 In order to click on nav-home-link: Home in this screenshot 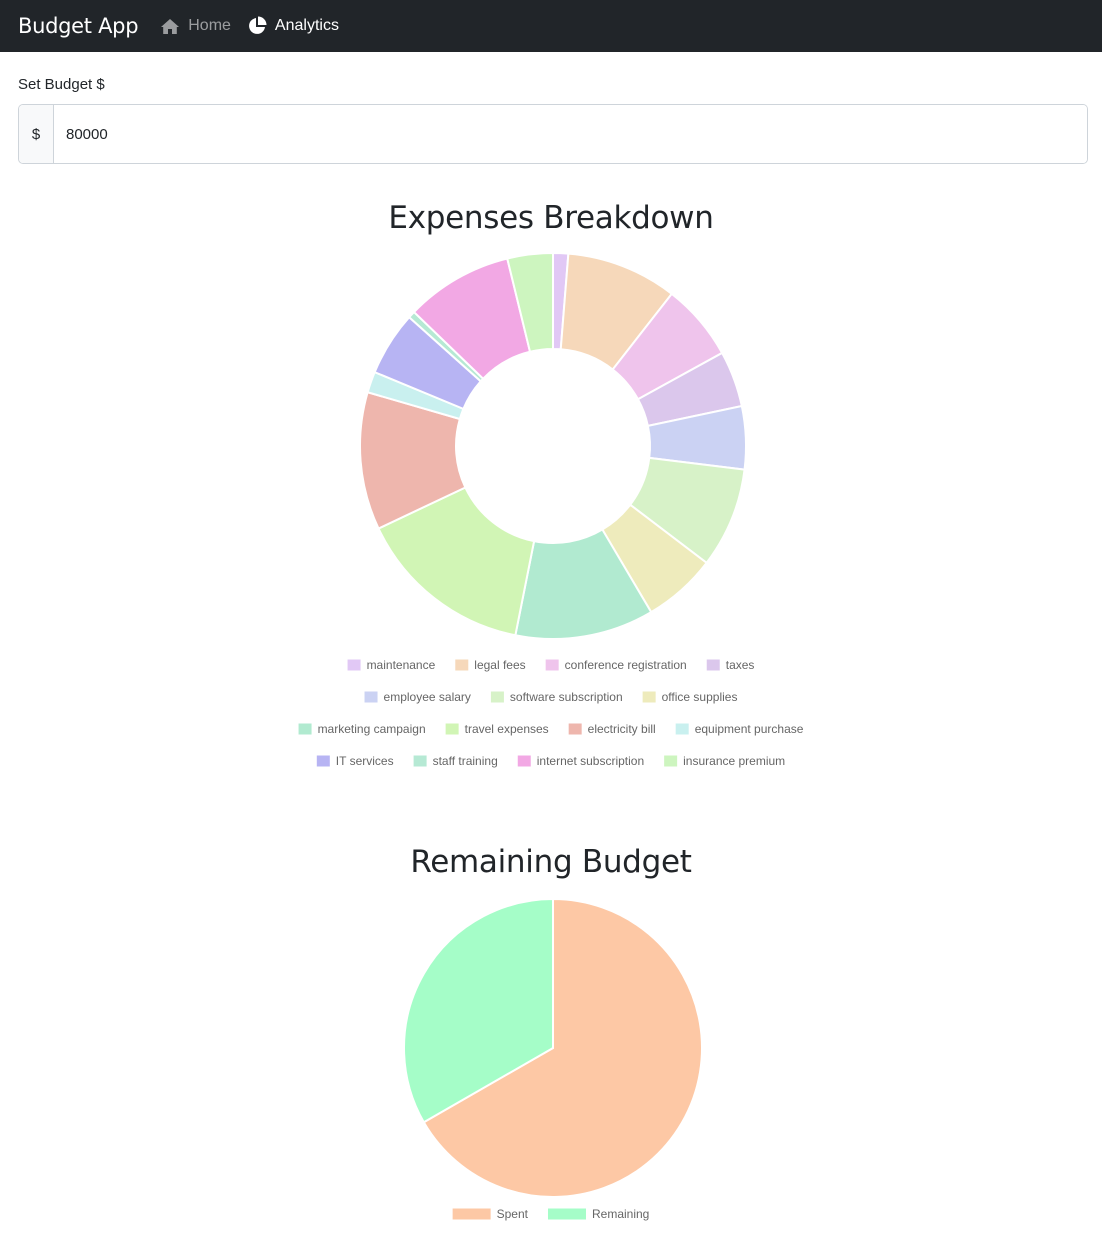, I will do `click(195, 26)`.